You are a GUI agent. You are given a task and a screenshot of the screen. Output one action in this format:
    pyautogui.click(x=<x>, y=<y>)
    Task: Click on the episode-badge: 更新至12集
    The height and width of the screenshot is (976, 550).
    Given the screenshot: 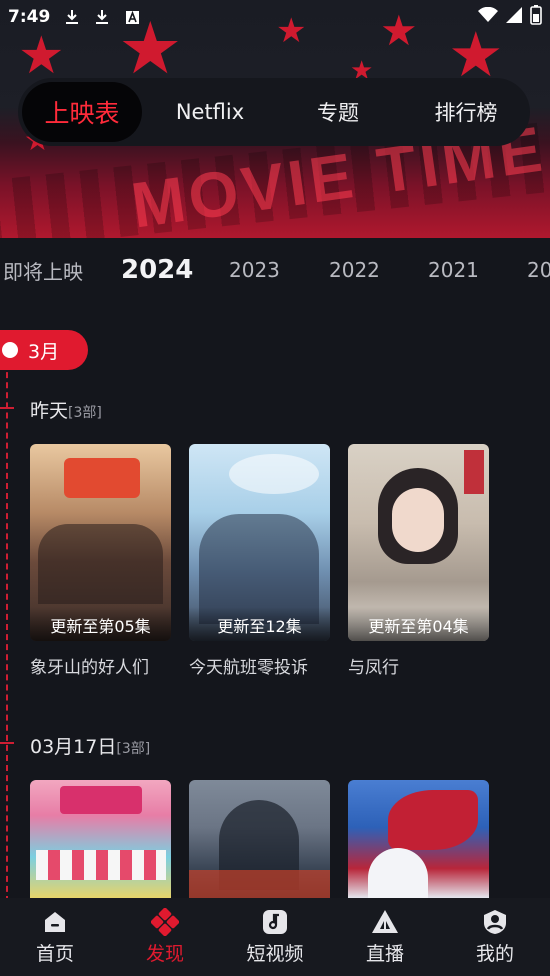 What is the action you would take?
    pyautogui.click(x=259, y=624)
    